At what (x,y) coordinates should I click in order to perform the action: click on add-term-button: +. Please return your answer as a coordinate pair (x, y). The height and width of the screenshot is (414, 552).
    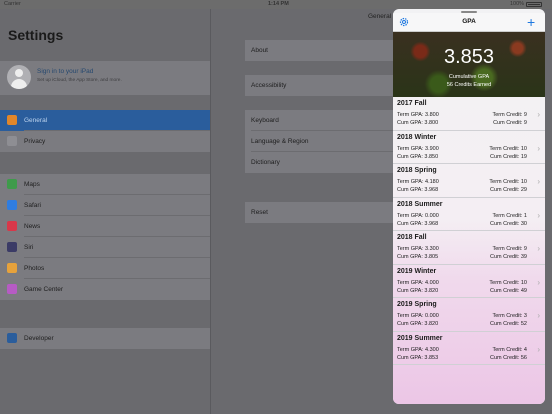
    Looking at the image, I should click on (531, 22).